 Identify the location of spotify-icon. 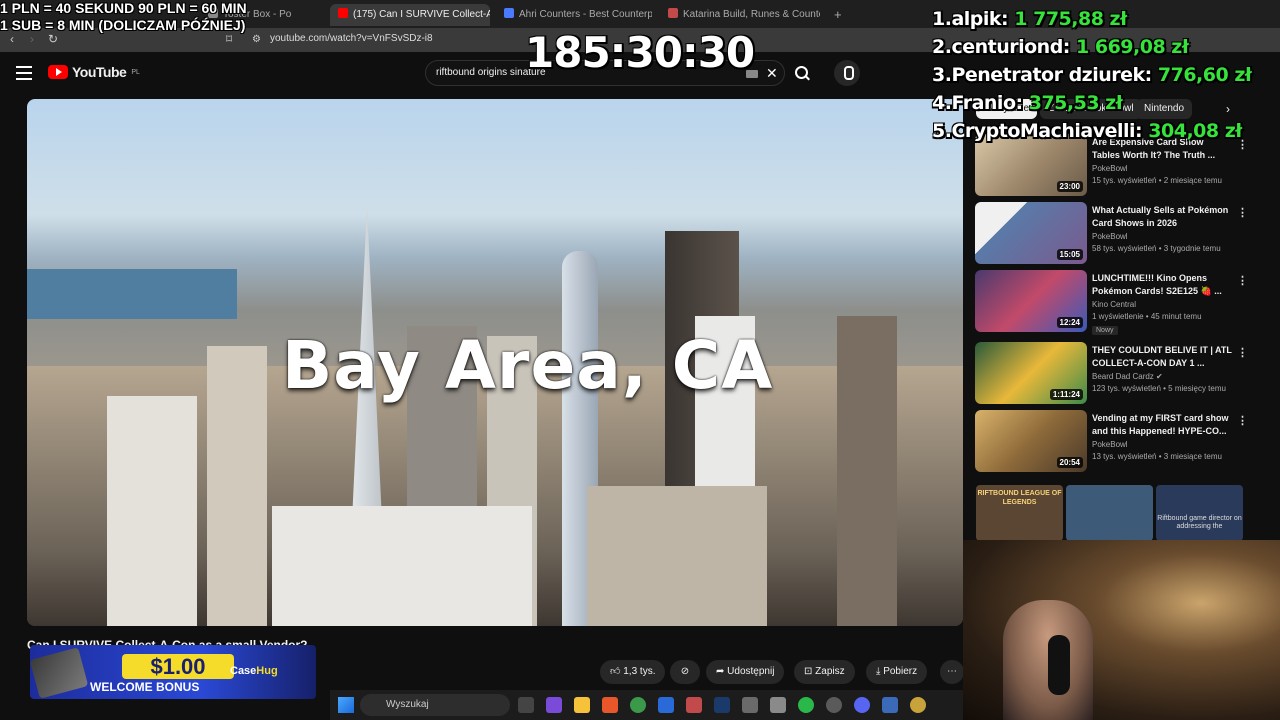
(806, 705).